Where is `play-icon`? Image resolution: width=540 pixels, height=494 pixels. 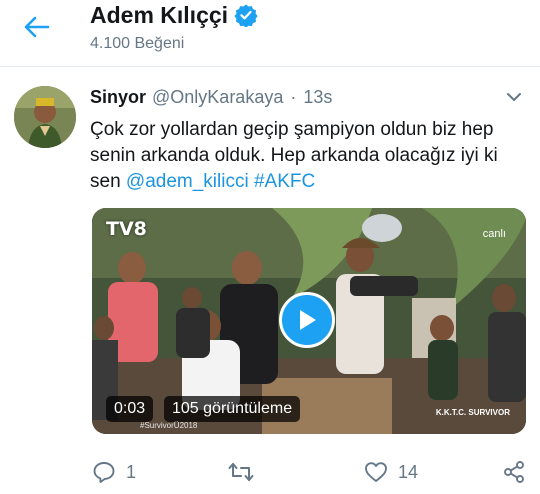 play-icon is located at coordinates (308, 320).